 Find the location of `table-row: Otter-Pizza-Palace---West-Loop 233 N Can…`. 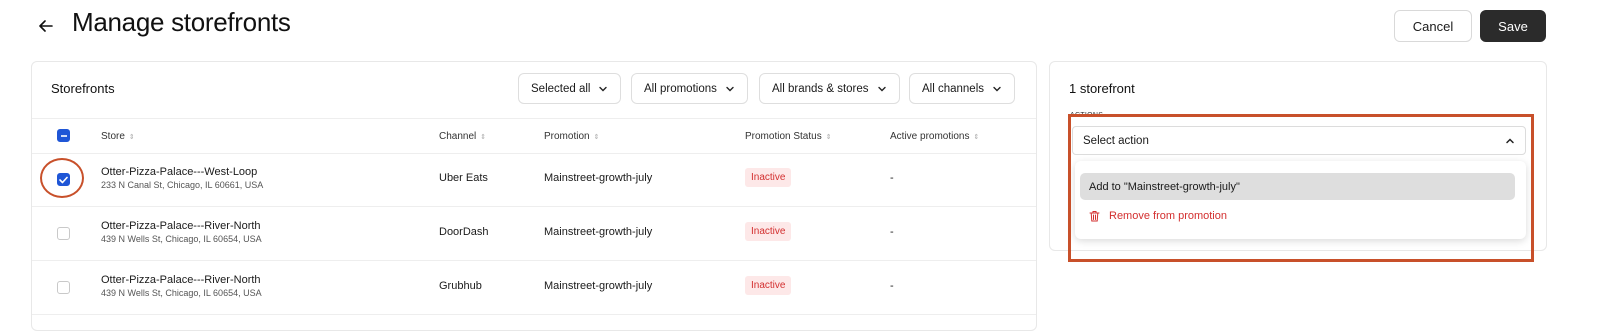

table-row: Otter-Pizza-Palace---West-Loop 233 N Can… is located at coordinates (534, 180).